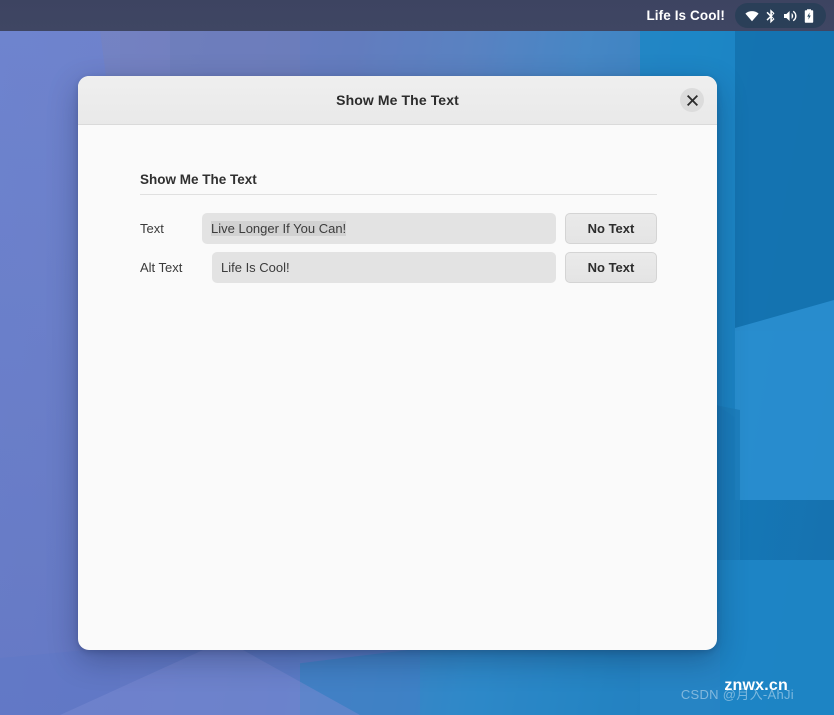  I want to click on topbar-title: Life Is Cool!, so click(685, 15).